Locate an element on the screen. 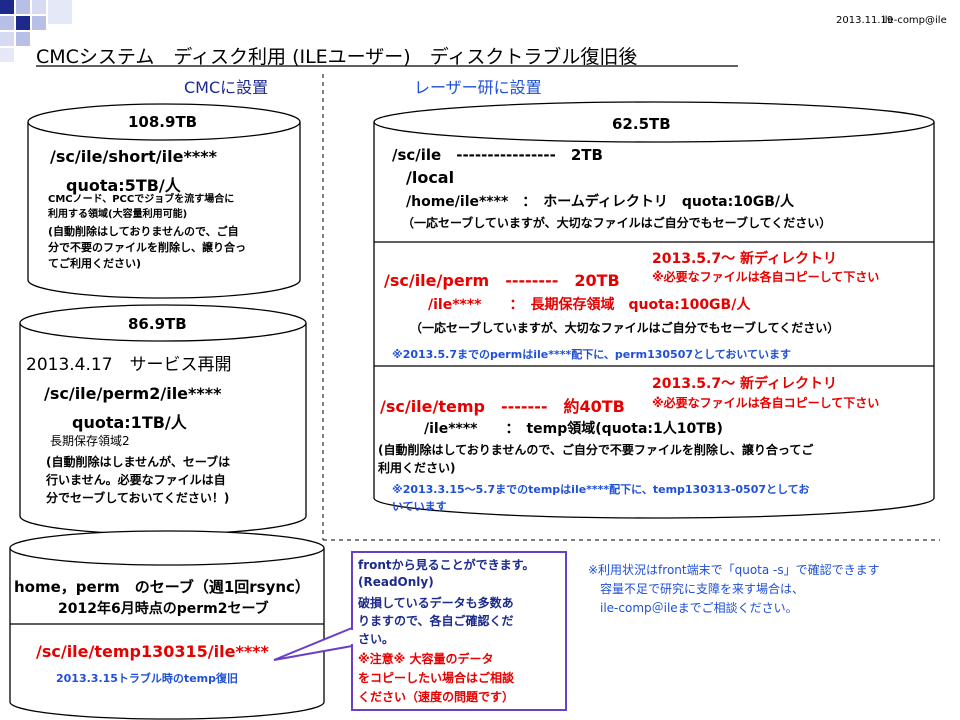 The width and height of the screenshot is (960, 720). section-label-cmc: CMCに設置 is located at coordinates (226, 87).